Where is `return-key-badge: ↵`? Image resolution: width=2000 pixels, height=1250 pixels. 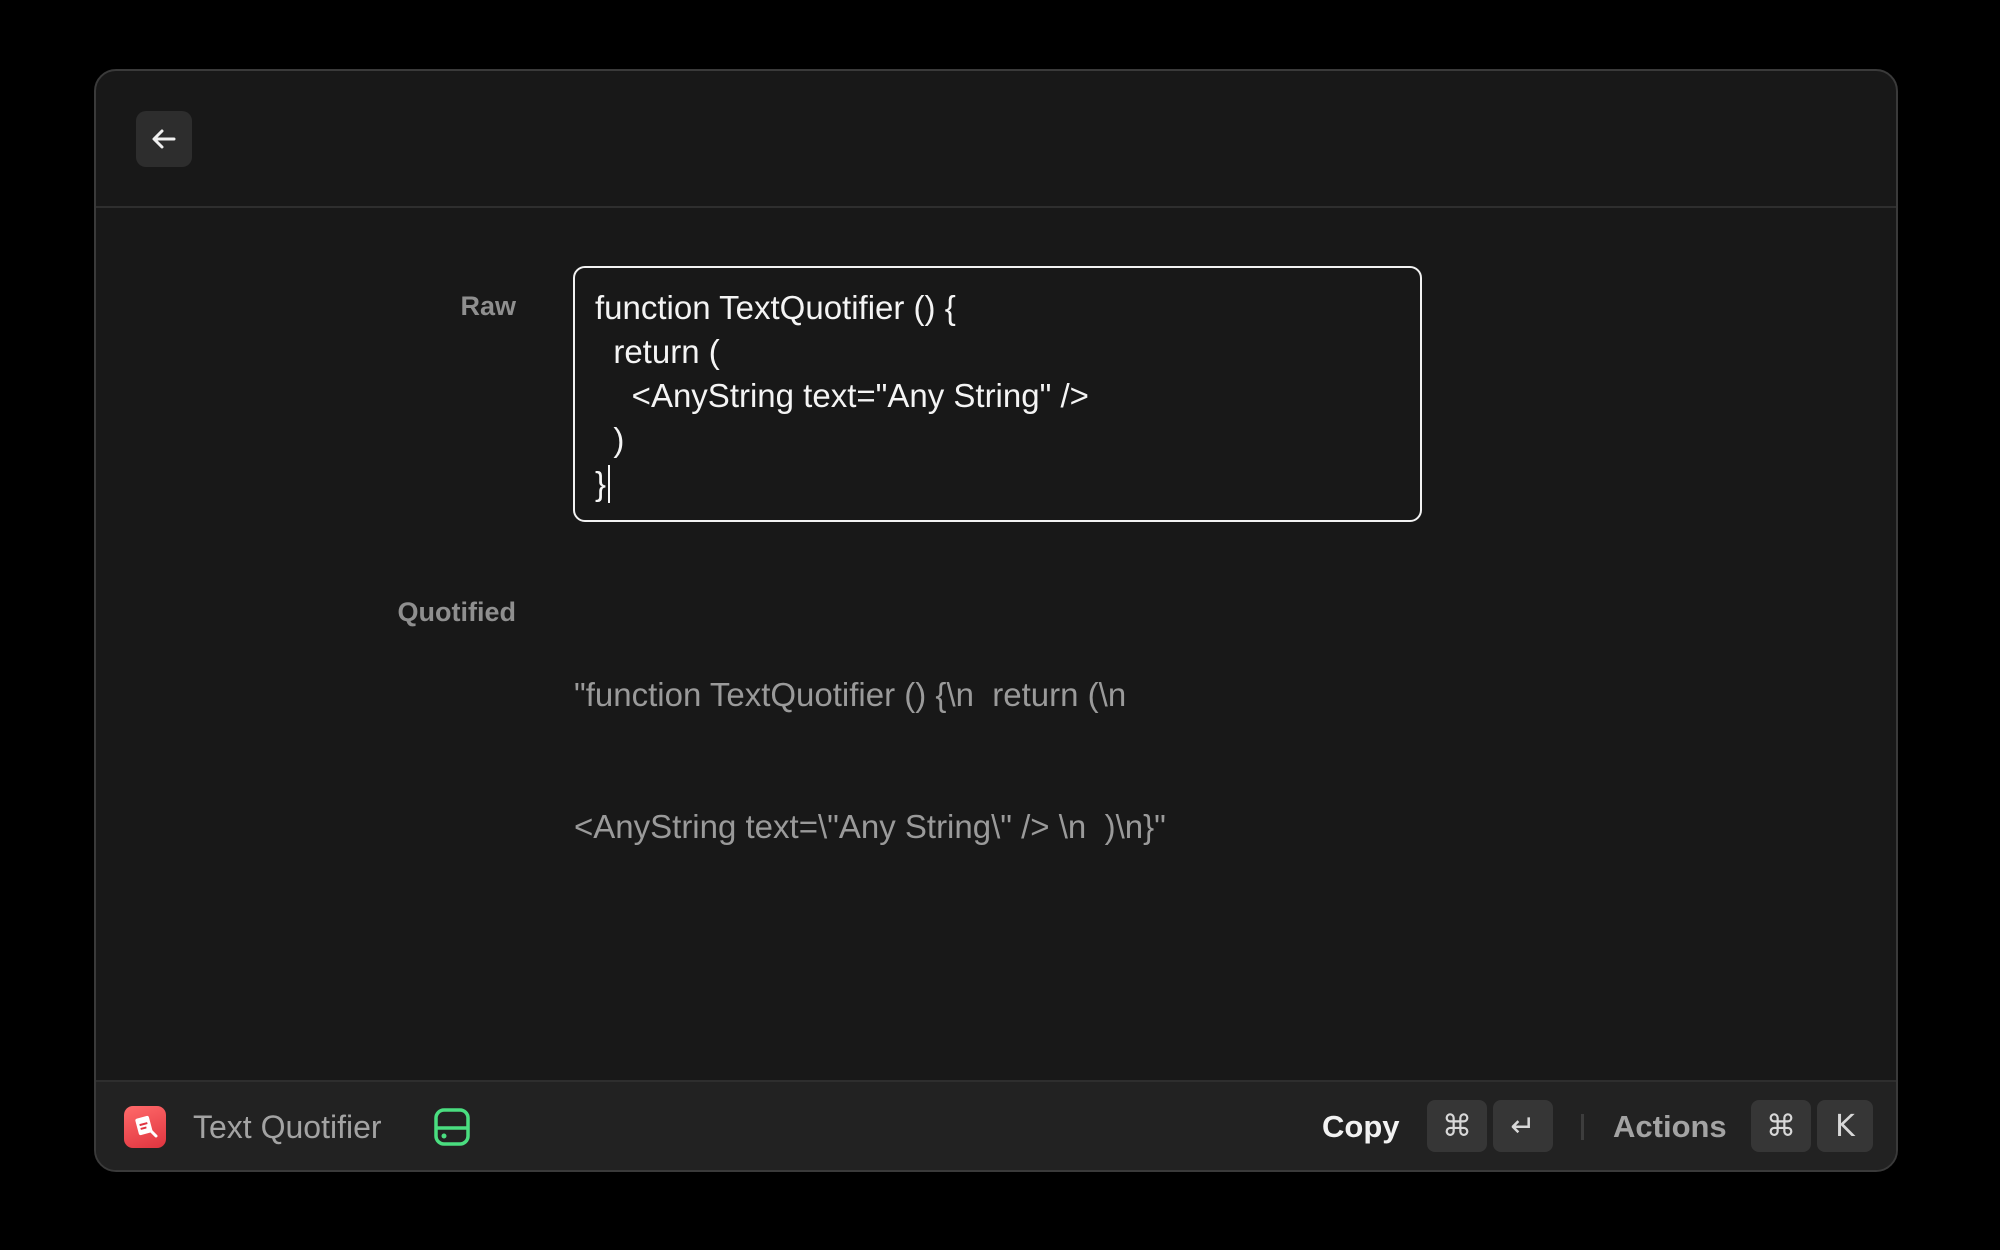
return-key-badge: ↵ is located at coordinates (1523, 1126).